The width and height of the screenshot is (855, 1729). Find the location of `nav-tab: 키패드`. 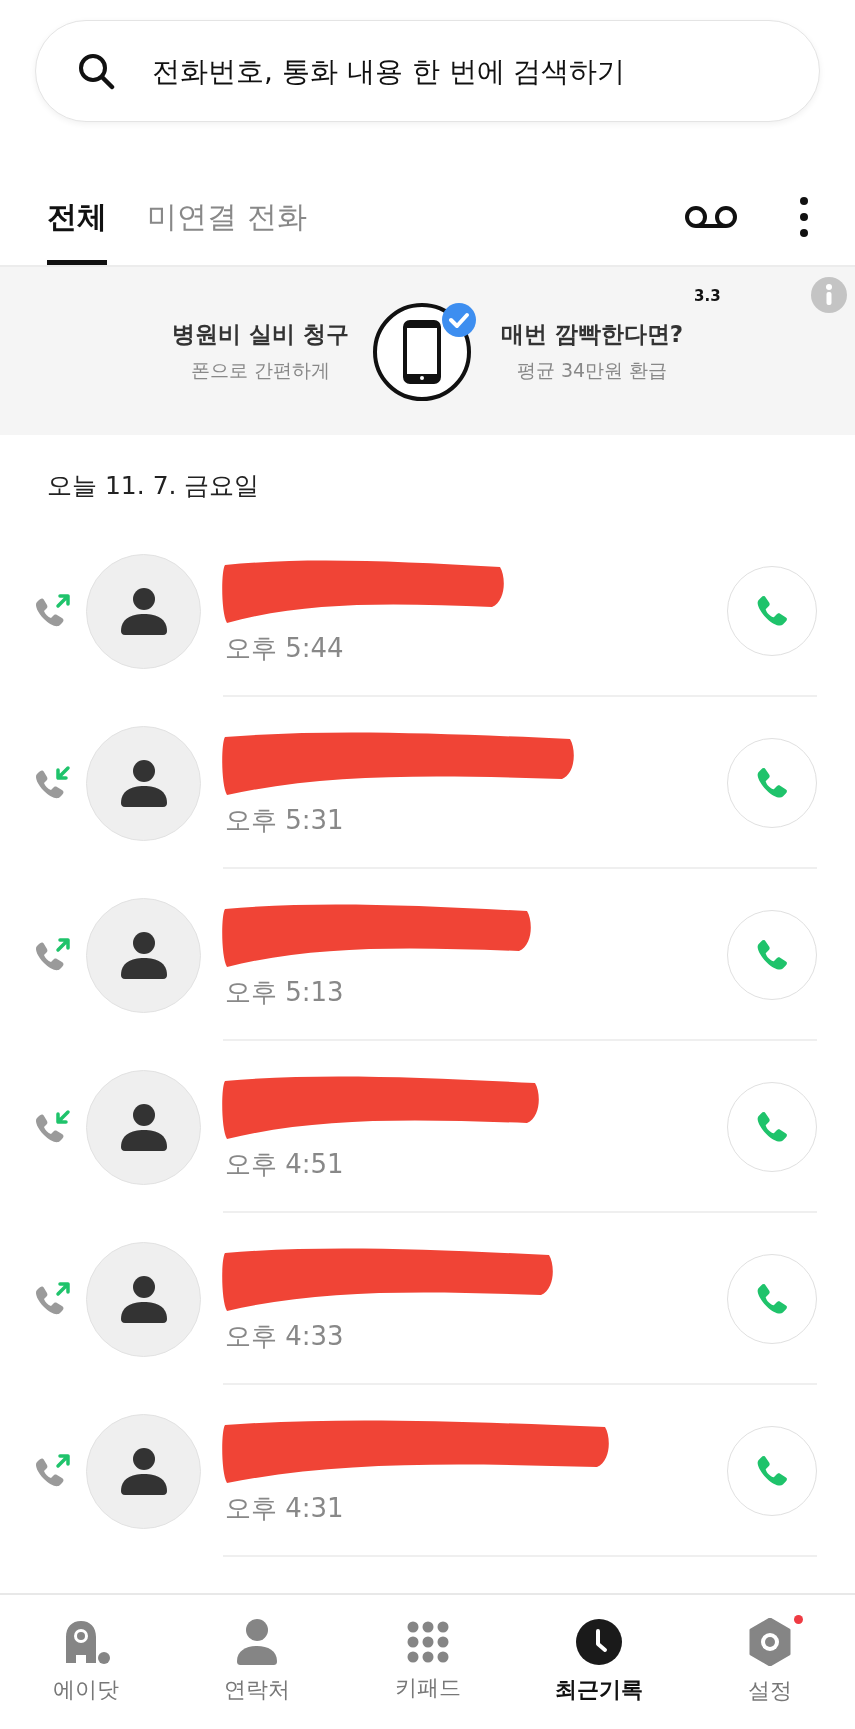

nav-tab: 키패드 is located at coordinates (427, 1662).